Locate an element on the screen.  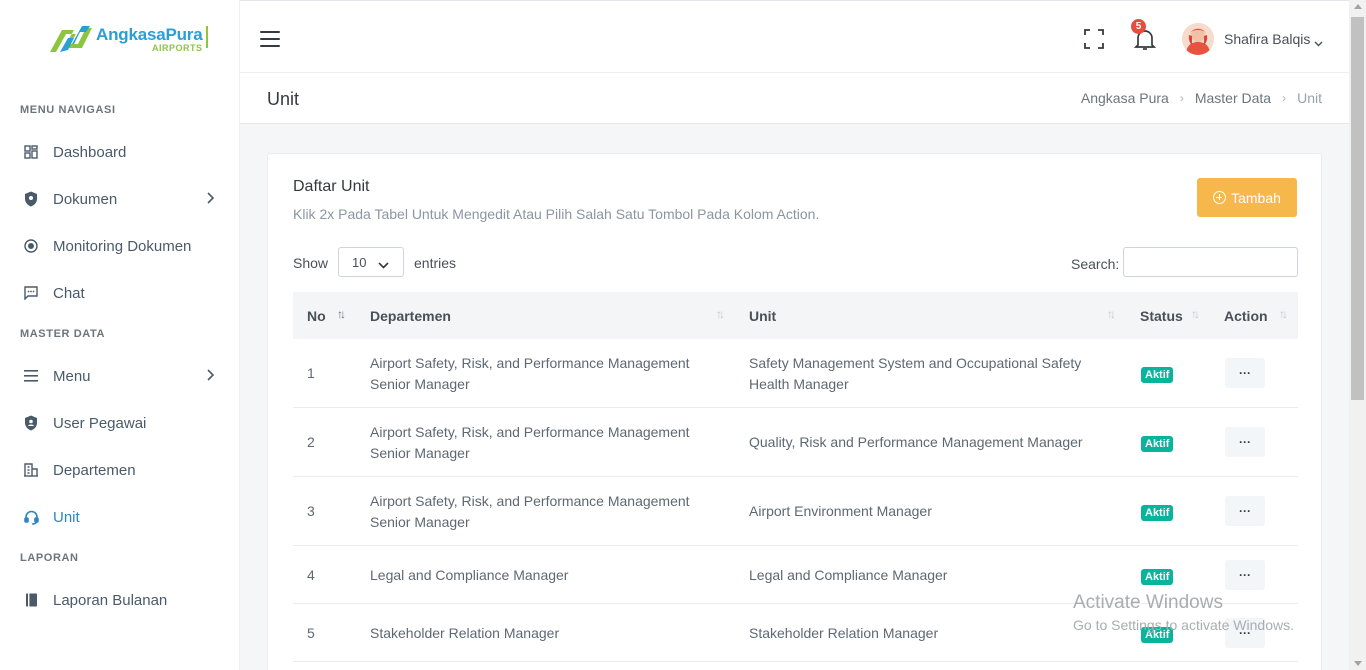
column-header-no: No is located at coordinates (316, 316).